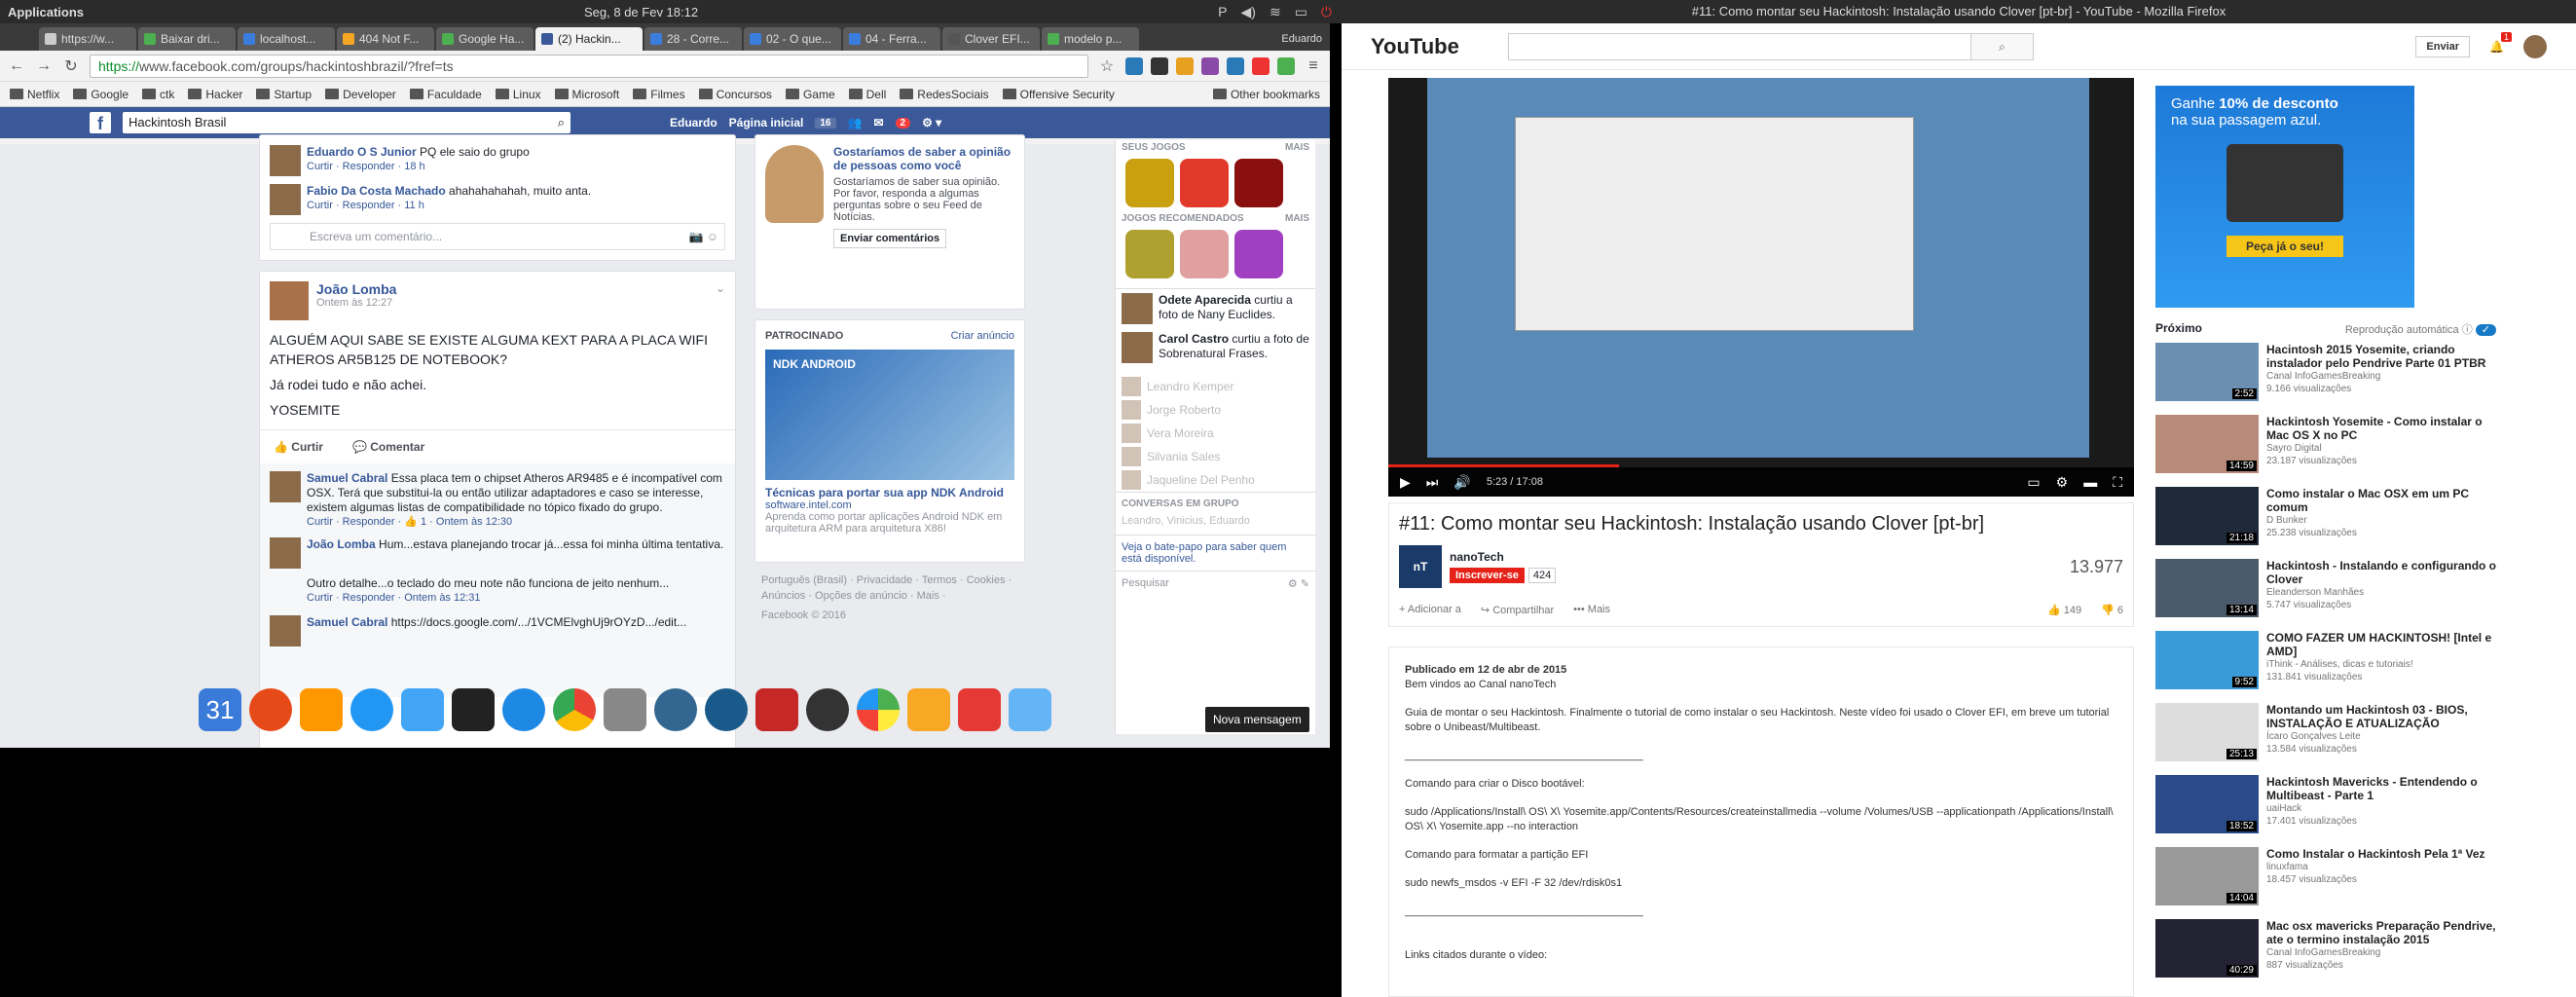 This screenshot has width=2576, height=997. What do you see at coordinates (982, 336) in the screenshot?
I see `create-ad-link: Criar anúncio` at bounding box center [982, 336].